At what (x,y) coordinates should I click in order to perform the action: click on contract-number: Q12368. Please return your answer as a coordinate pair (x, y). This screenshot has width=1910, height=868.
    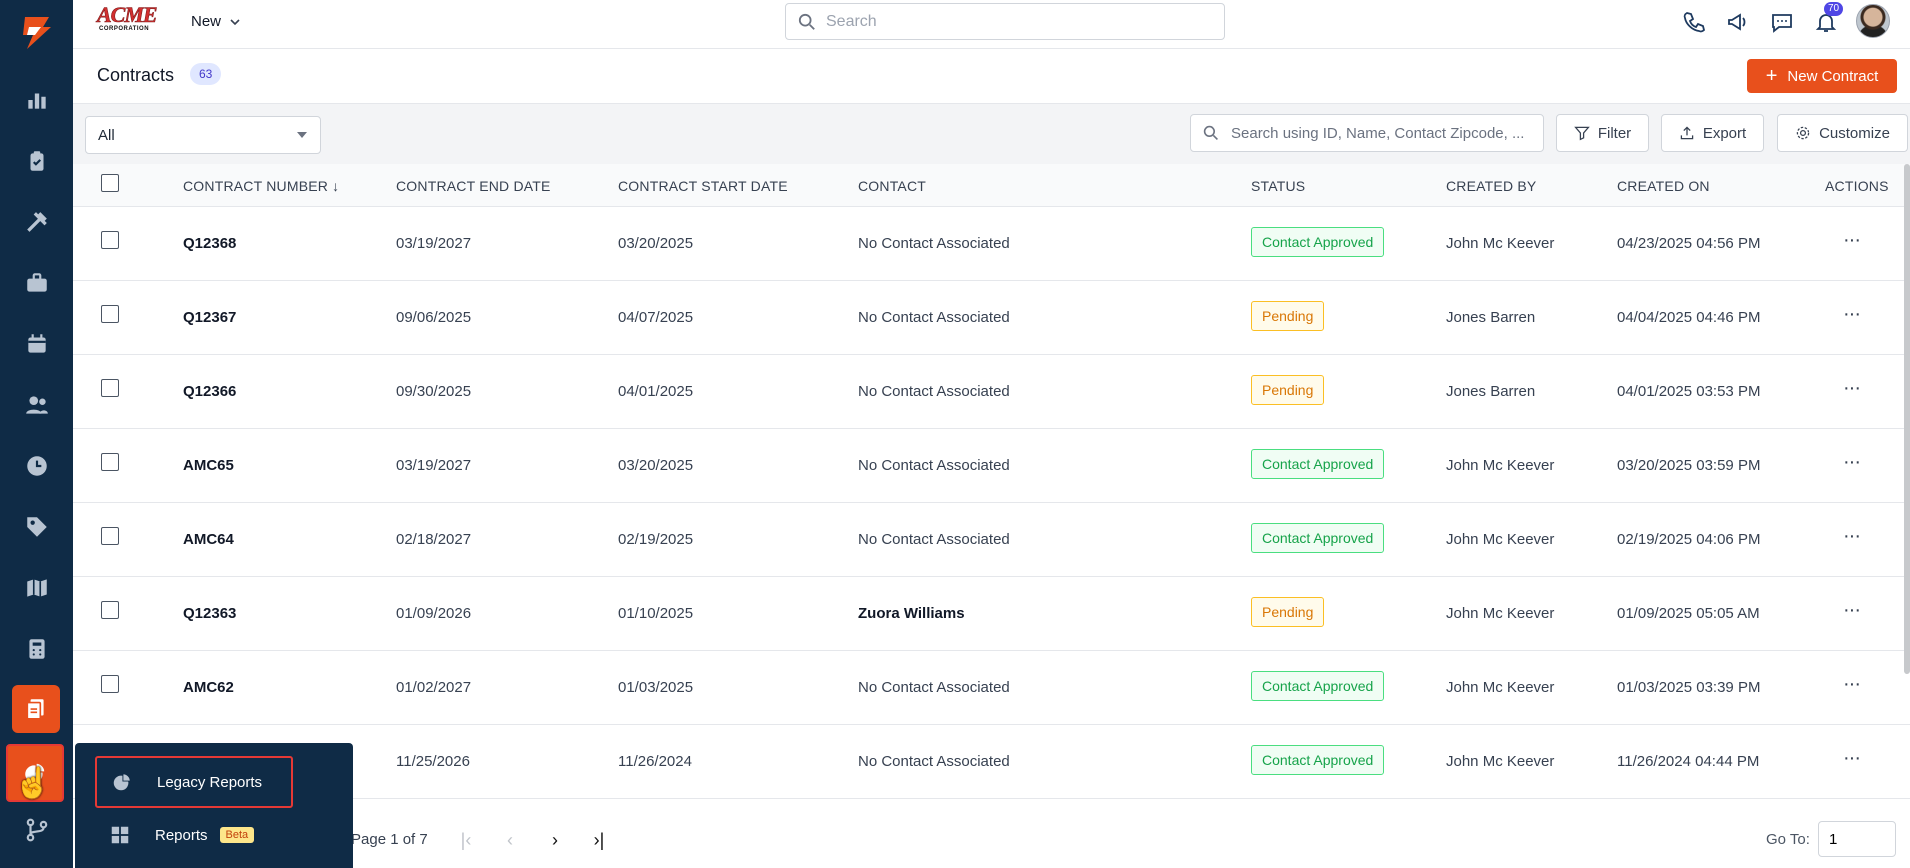
    Looking at the image, I should click on (209, 243).